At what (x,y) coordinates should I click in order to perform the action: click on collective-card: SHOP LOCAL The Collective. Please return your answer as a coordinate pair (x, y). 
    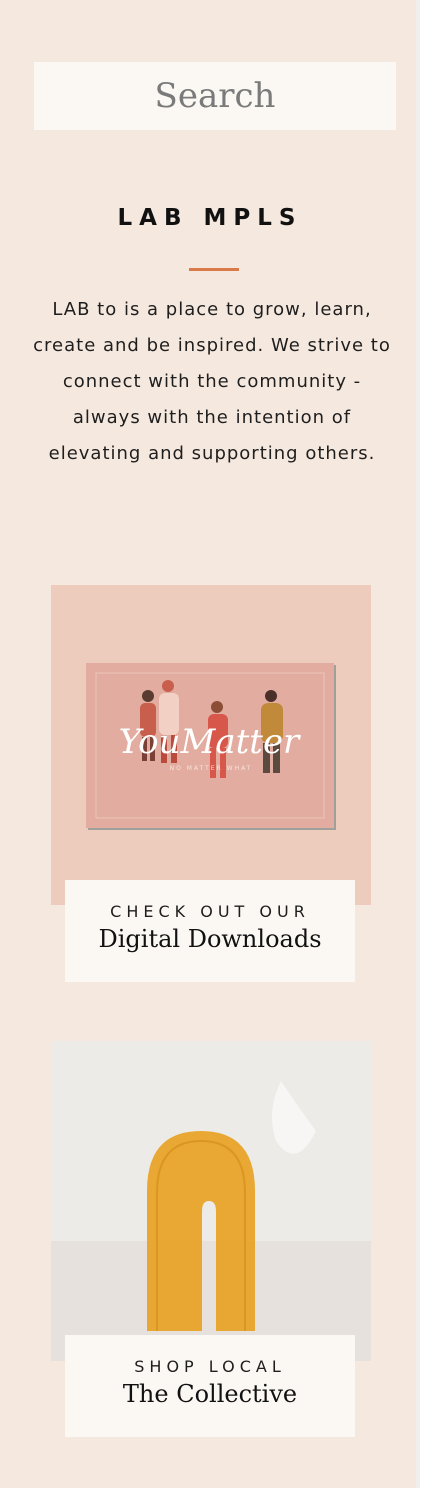
    Looking at the image, I should click on (210, 1386).